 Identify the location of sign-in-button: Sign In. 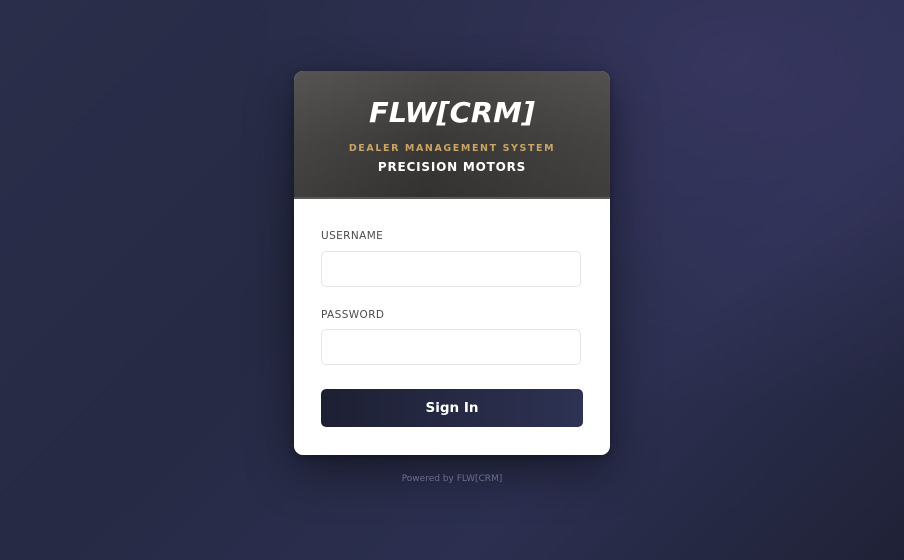
(452, 408).